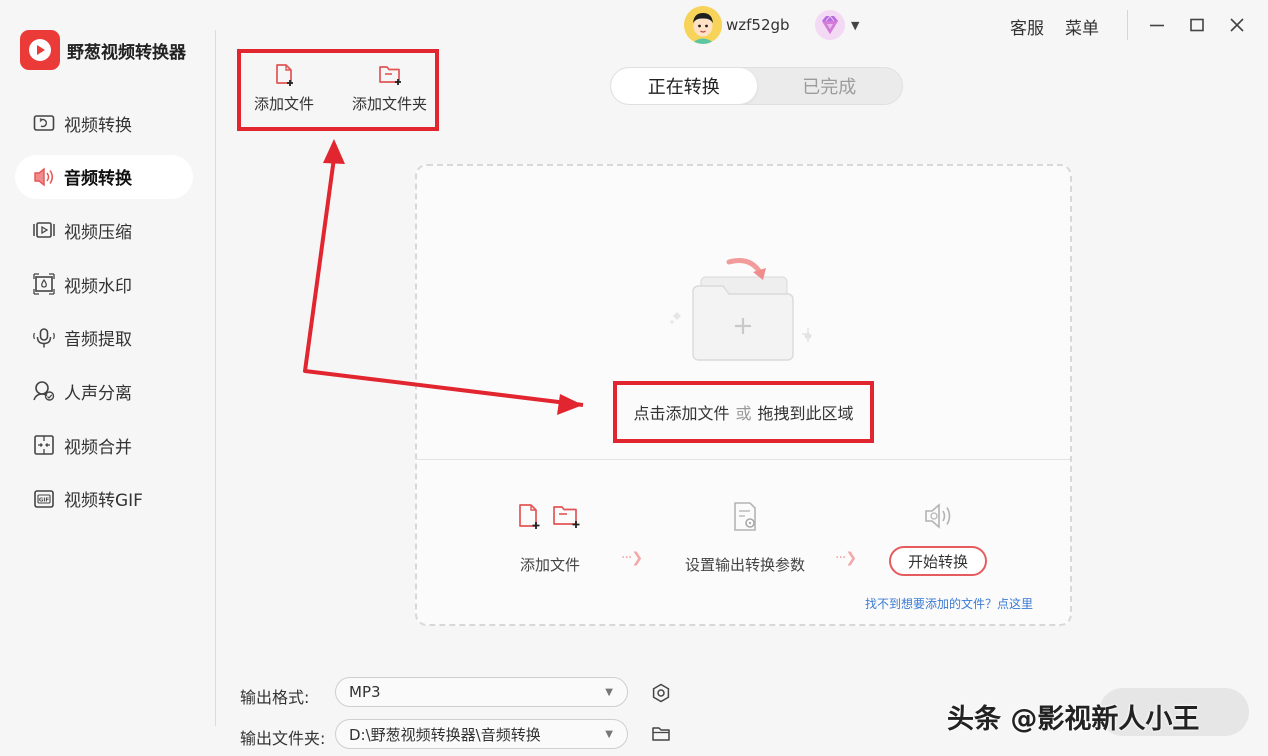 The image size is (1268, 756). What do you see at coordinates (284, 75) in the screenshot?
I see `add-file-icon` at bounding box center [284, 75].